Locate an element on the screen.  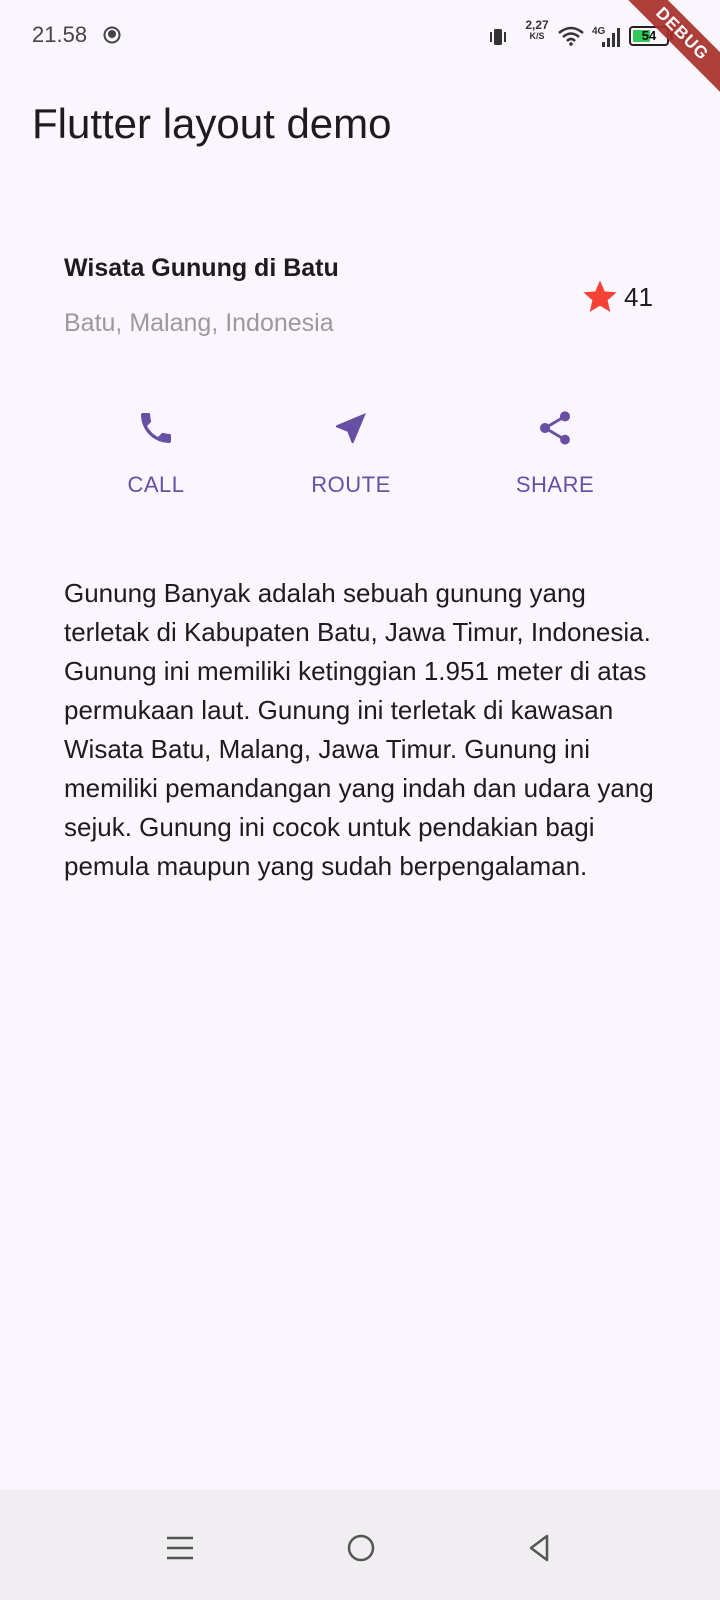
notification-face-icon is located at coordinates (112, 35).